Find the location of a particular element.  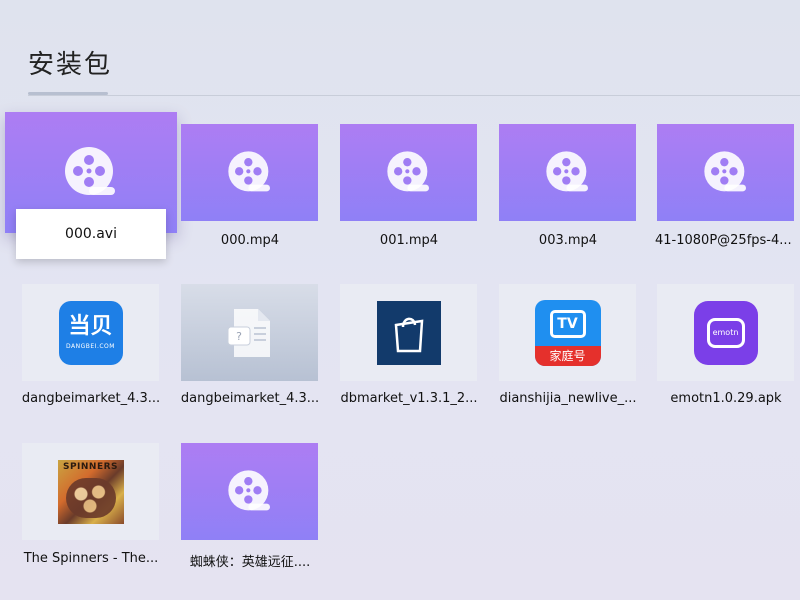

file-tile-dbmarket is located at coordinates (408, 332).